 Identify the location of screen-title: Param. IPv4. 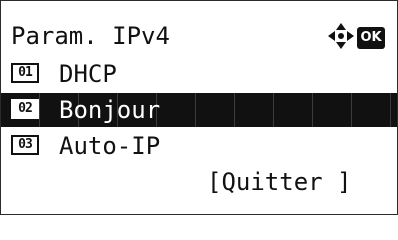
(90, 36).